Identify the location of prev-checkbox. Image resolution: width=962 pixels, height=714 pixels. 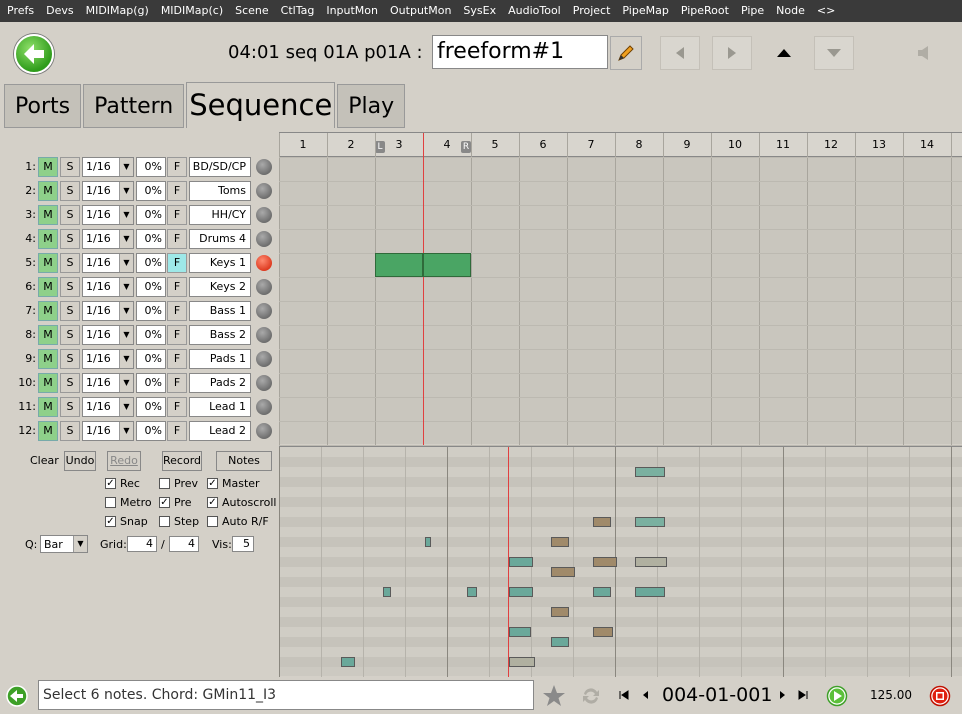
(164, 483).